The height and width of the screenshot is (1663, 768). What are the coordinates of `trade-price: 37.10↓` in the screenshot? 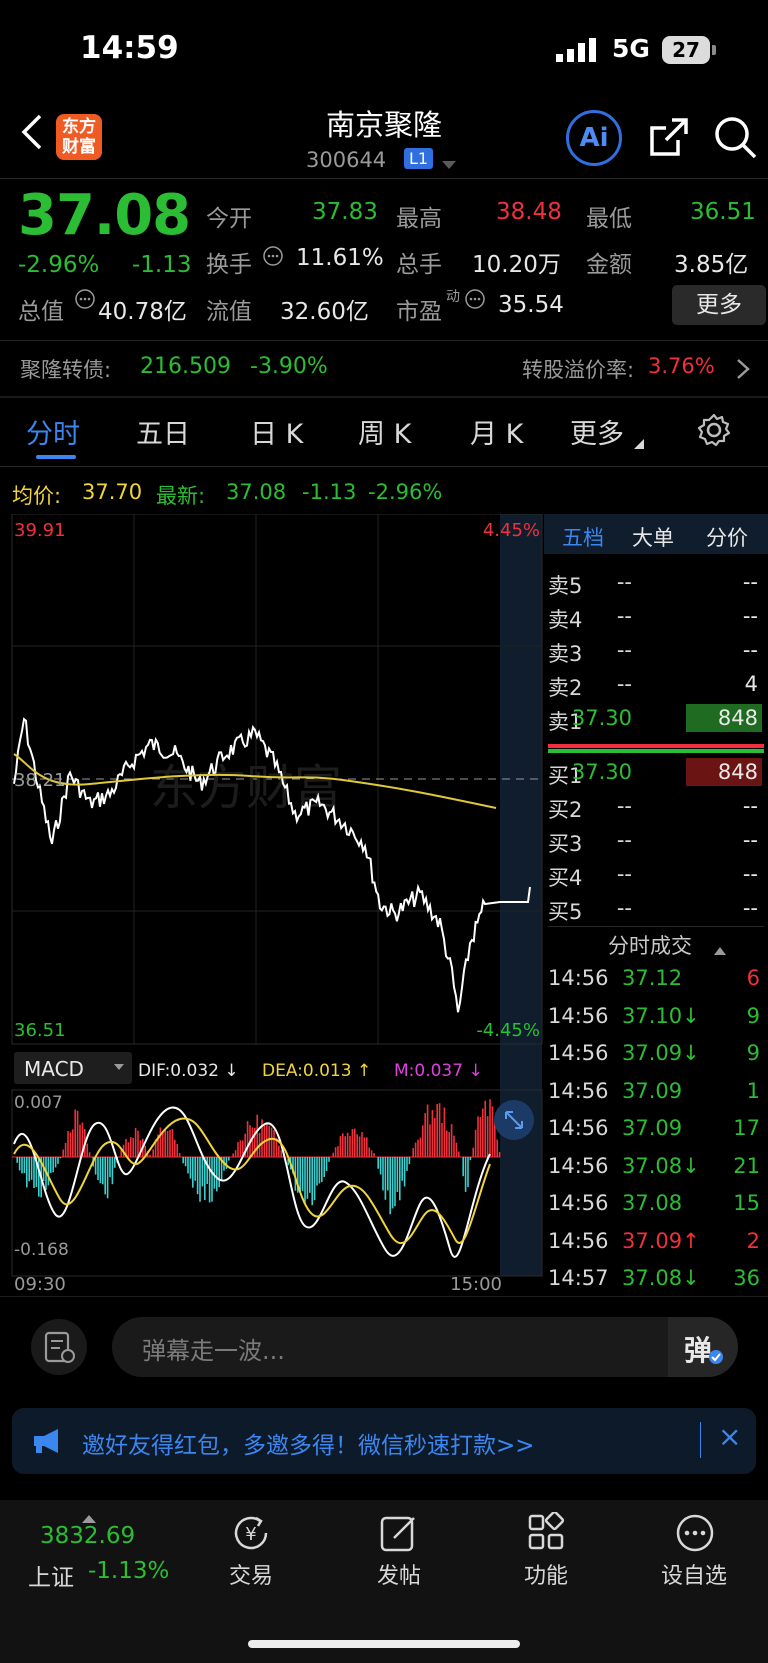 It's located at (661, 1015).